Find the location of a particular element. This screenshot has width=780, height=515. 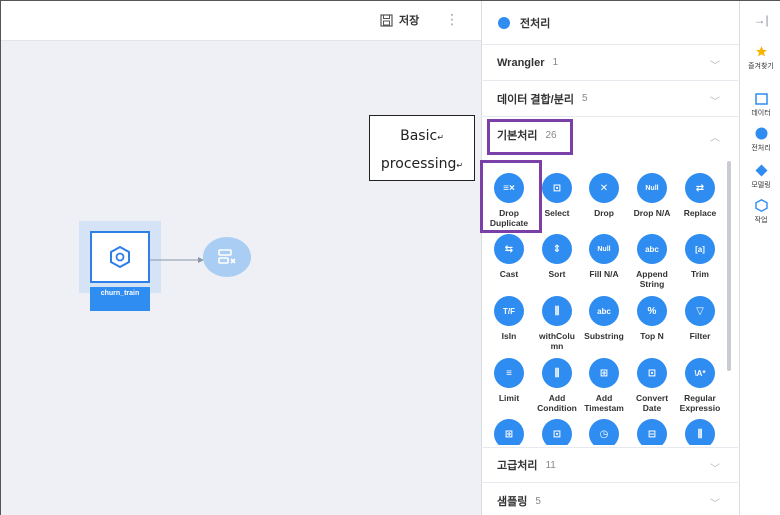

cast-icon: ⇆ is located at coordinates (509, 249).